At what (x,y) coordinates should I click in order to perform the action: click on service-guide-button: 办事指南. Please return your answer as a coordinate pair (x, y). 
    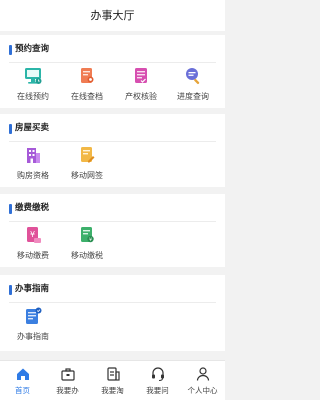
    Looking at the image, I should click on (33, 330).